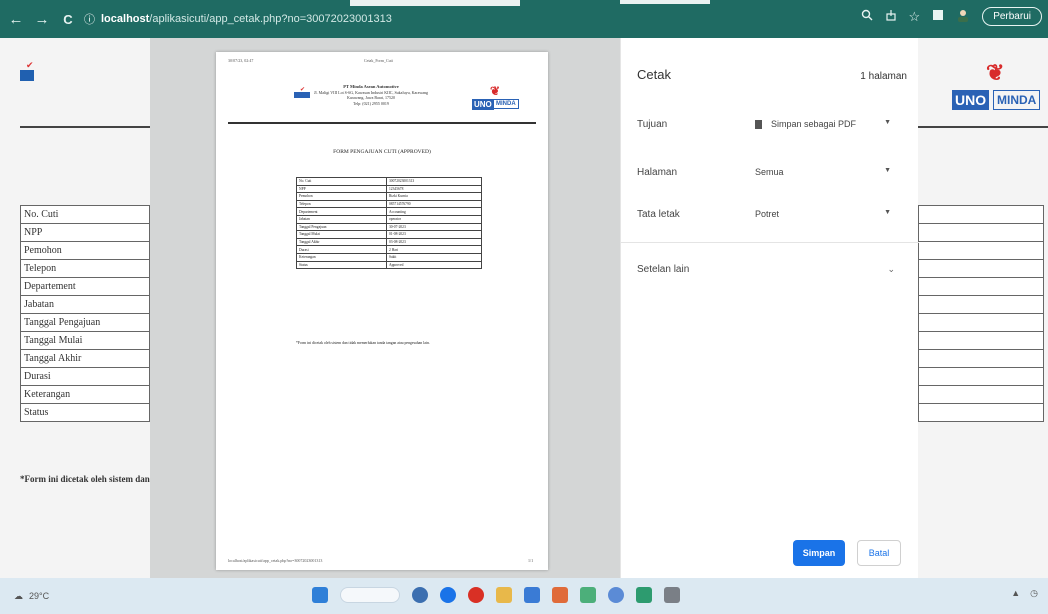 The width and height of the screenshot is (1048, 614). I want to click on table-row: NPP 12345678, so click(389, 189).